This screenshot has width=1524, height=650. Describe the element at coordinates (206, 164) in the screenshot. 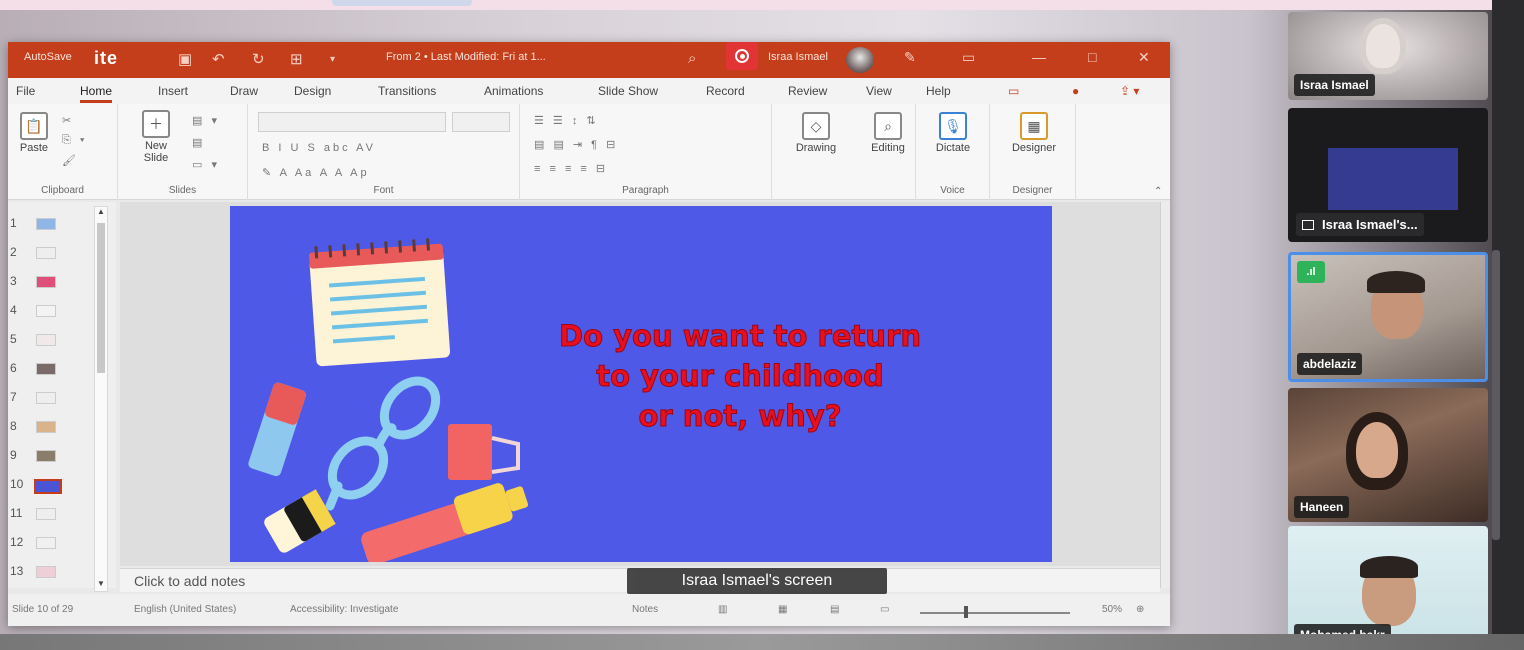

I see `section-icon: ▭ ▾` at that location.